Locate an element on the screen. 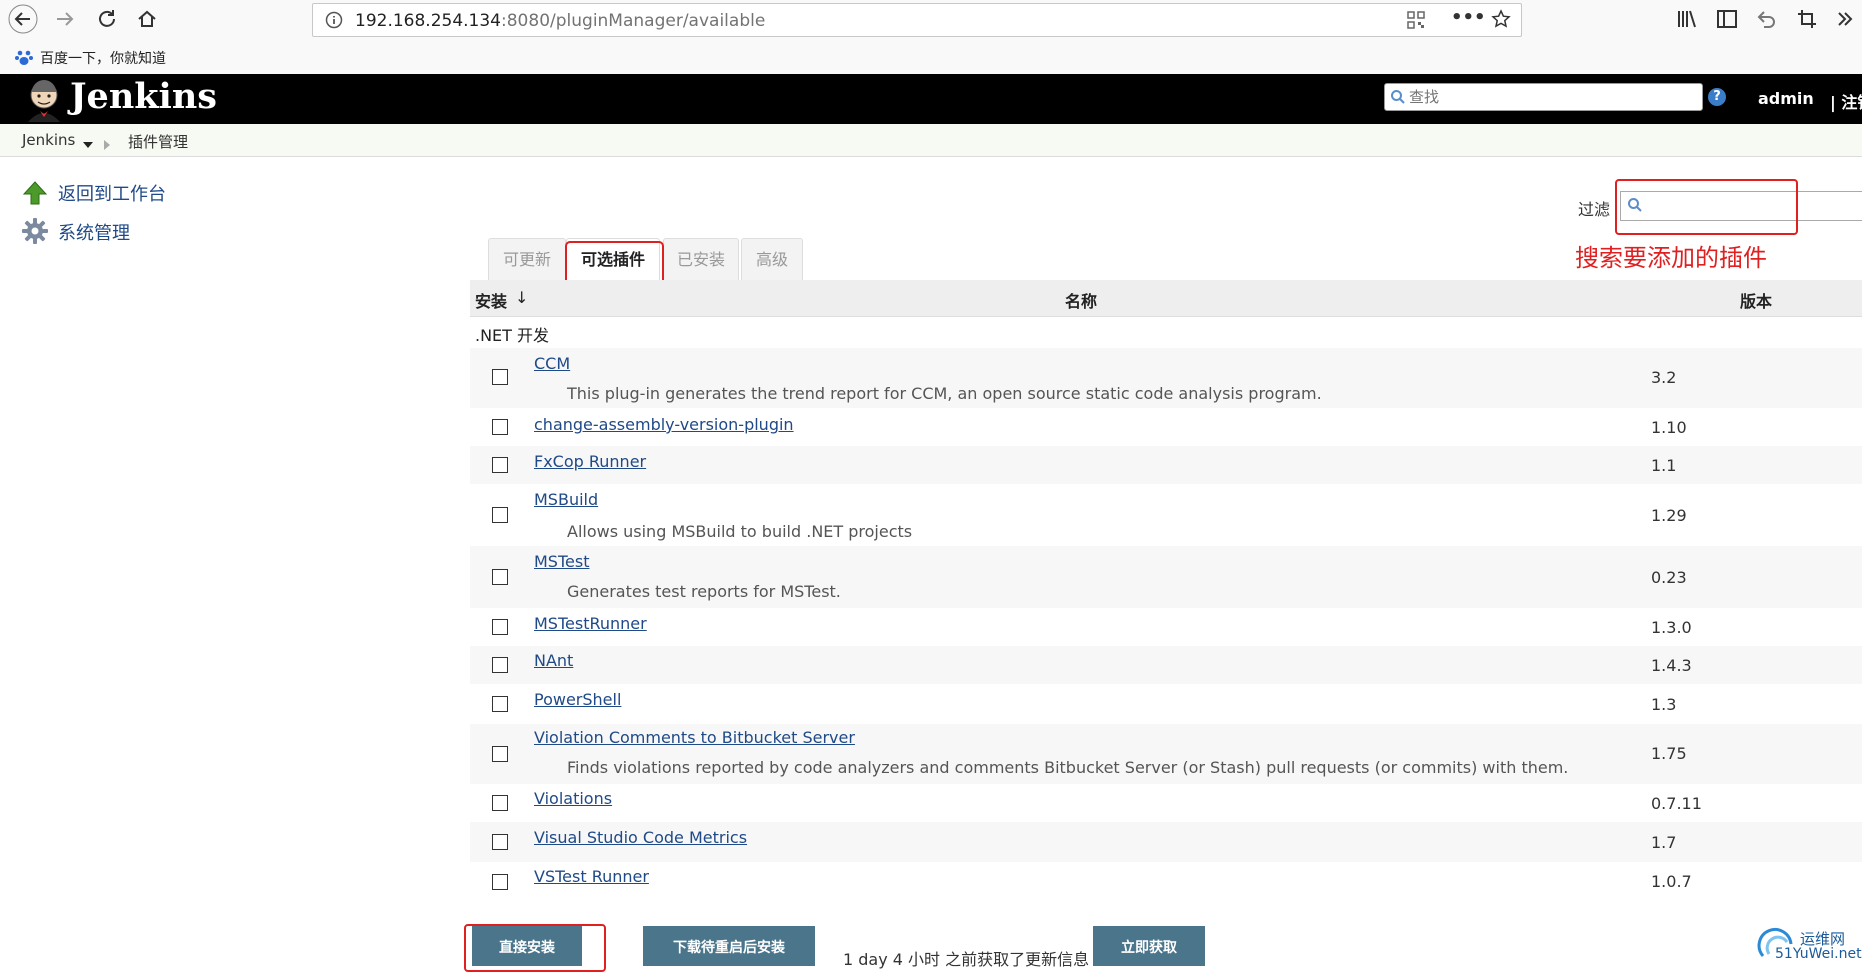 This screenshot has width=1862, height=972. help-icon: ? is located at coordinates (1717, 97).